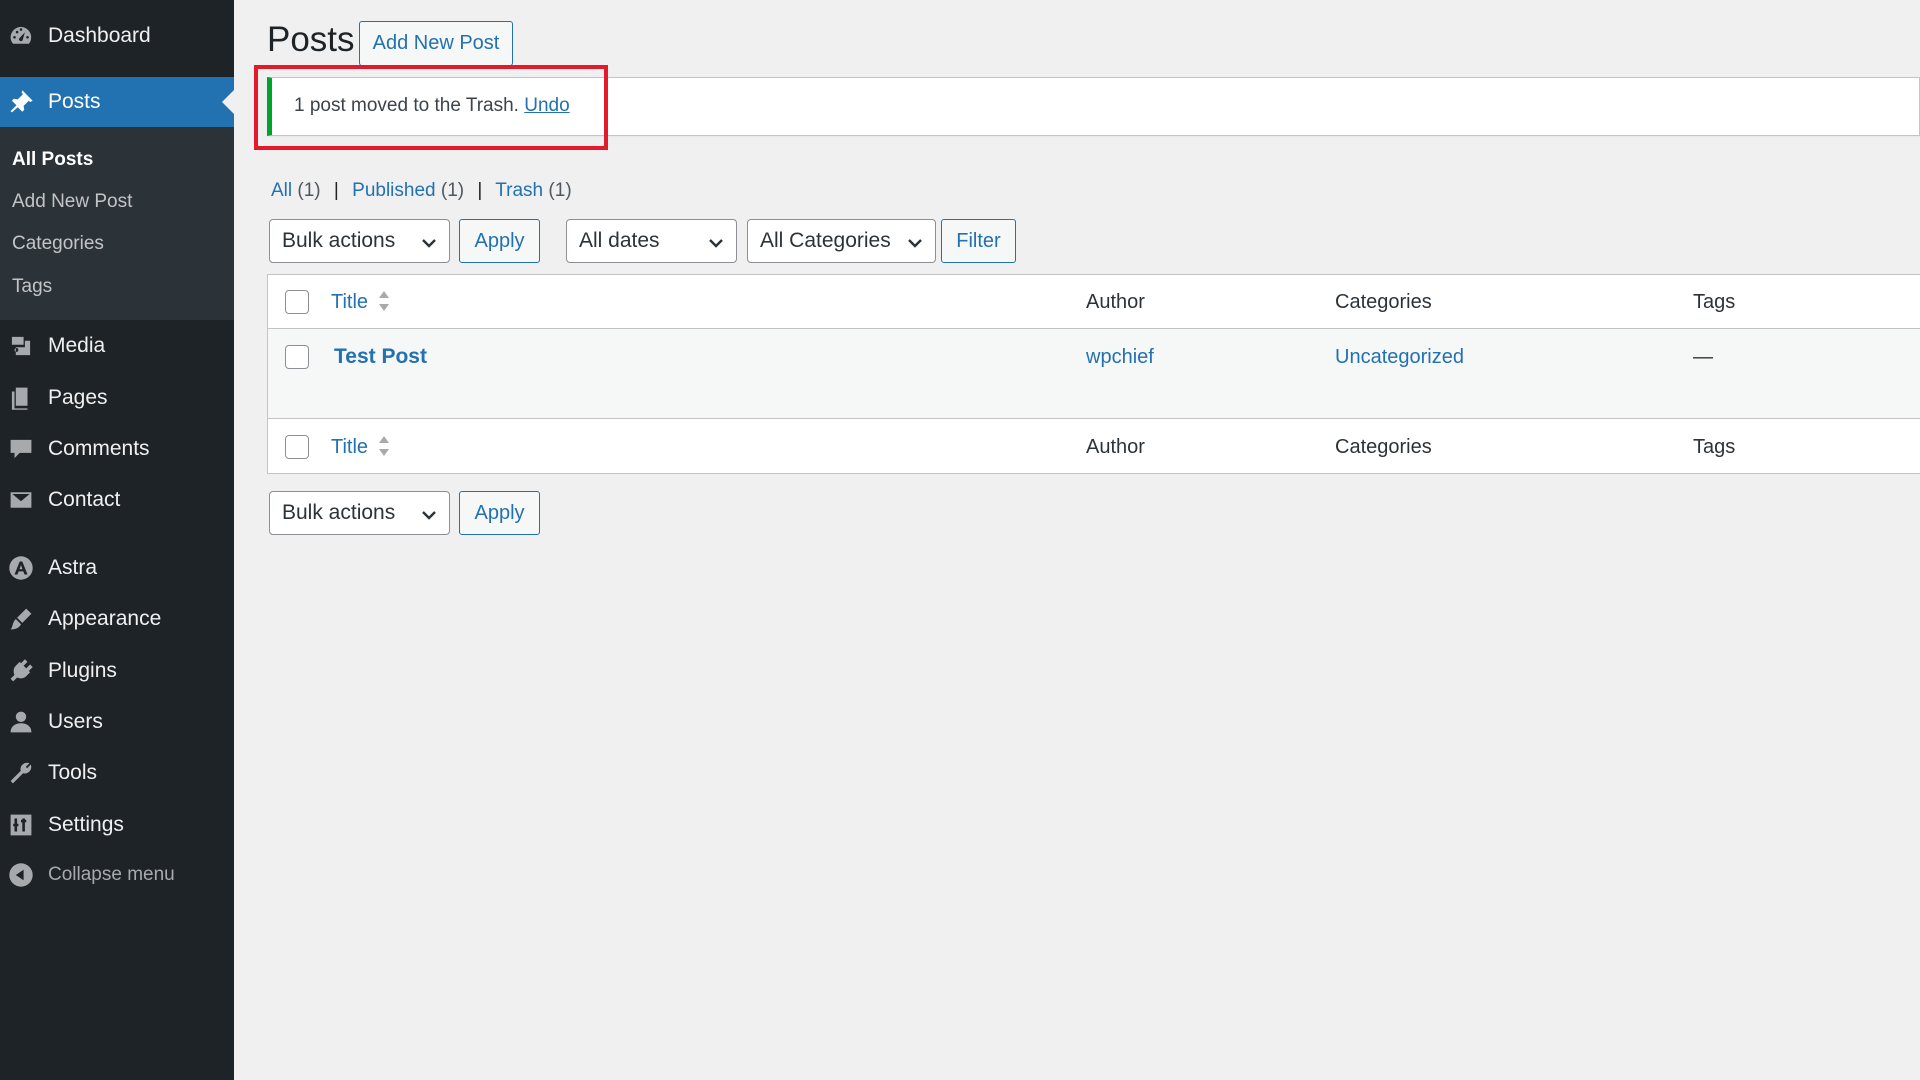 This screenshot has width=1920, height=1080. What do you see at coordinates (21, 825) in the screenshot?
I see `settings-icon` at bounding box center [21, 825].